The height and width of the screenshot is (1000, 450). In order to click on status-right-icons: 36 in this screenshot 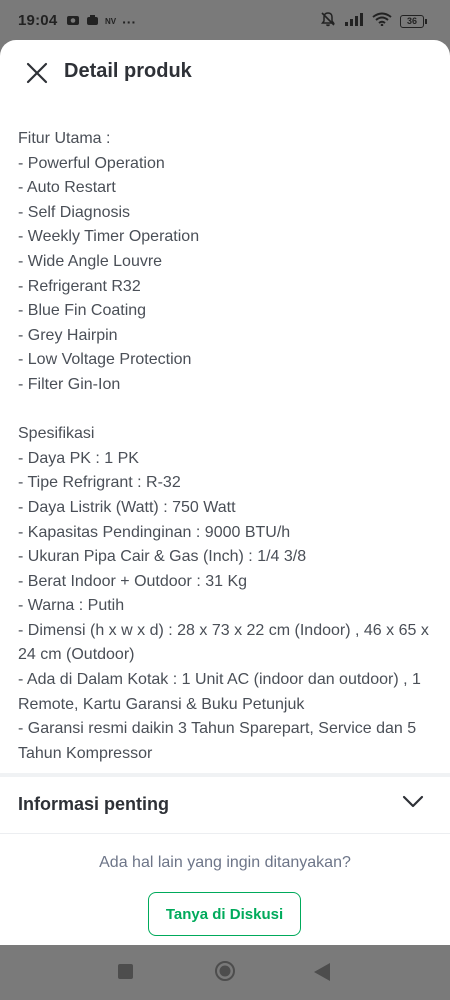, I will do `click(373, 21)`.